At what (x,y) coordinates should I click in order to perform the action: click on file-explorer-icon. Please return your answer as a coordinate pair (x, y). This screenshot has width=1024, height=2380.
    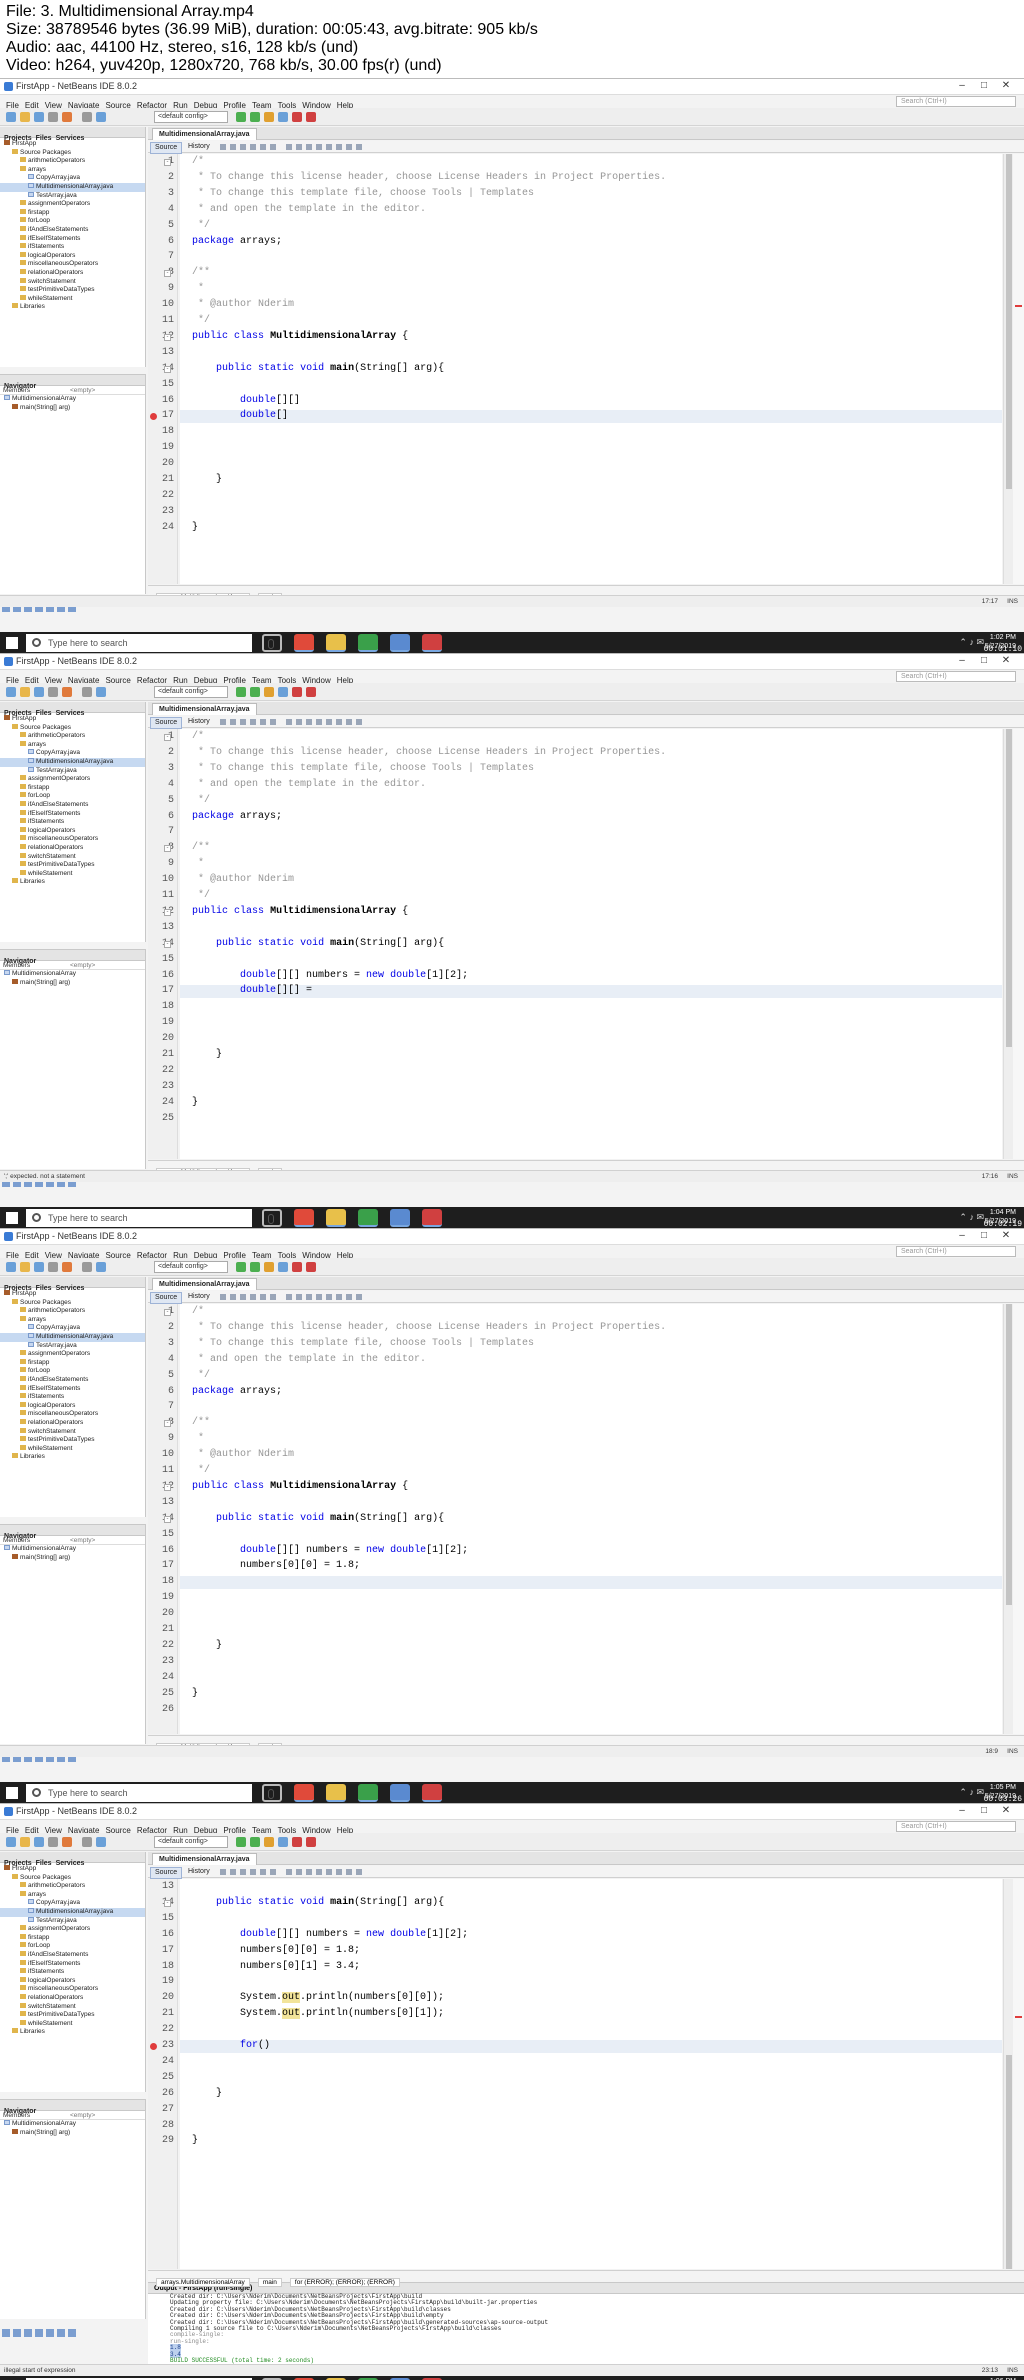
    Looking at the image, I should click on (336, 1793).